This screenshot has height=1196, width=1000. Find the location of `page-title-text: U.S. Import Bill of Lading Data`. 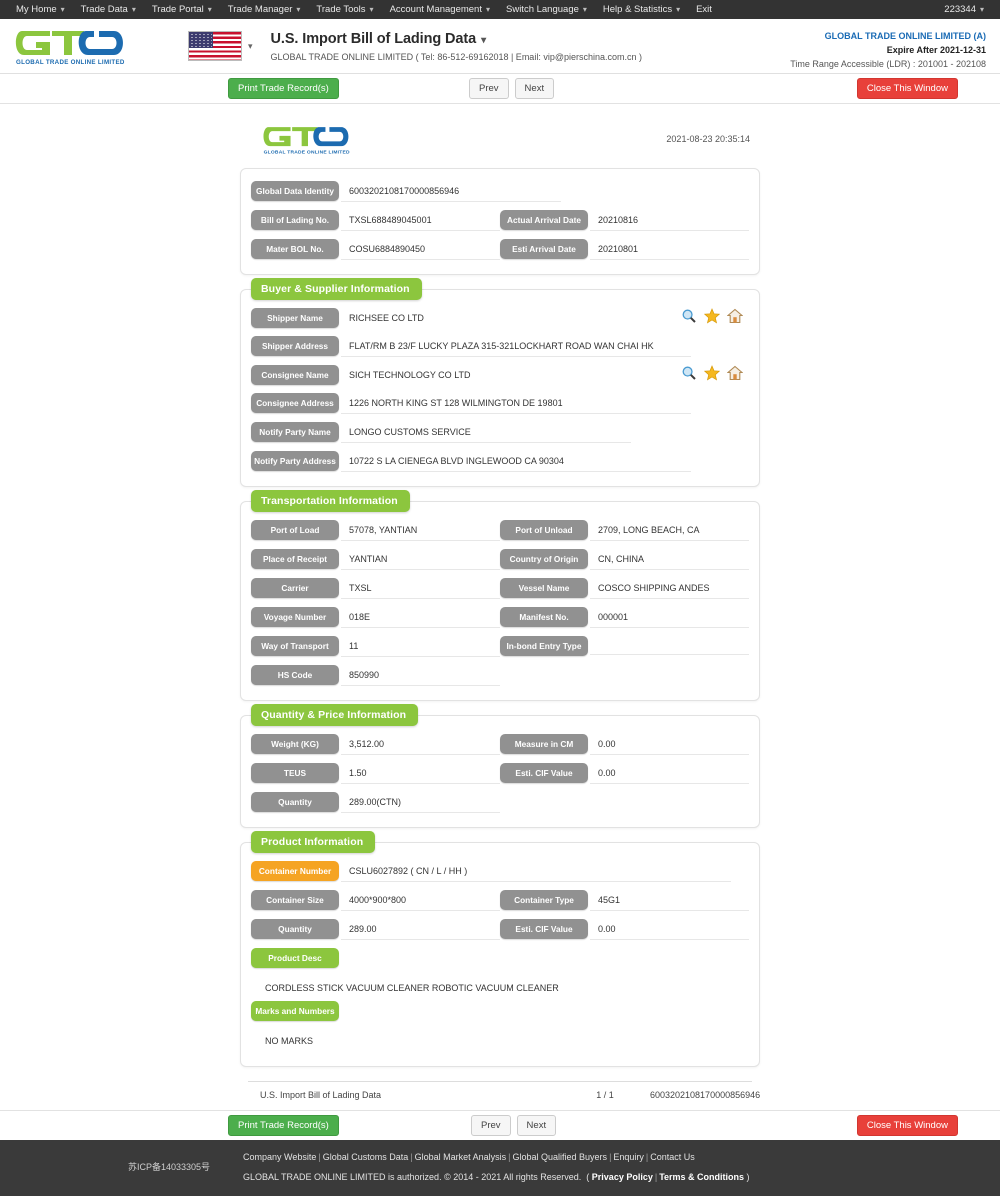

page-title-text: U.S. Import Bill of Lading Data is located at coordinates (373, 38).